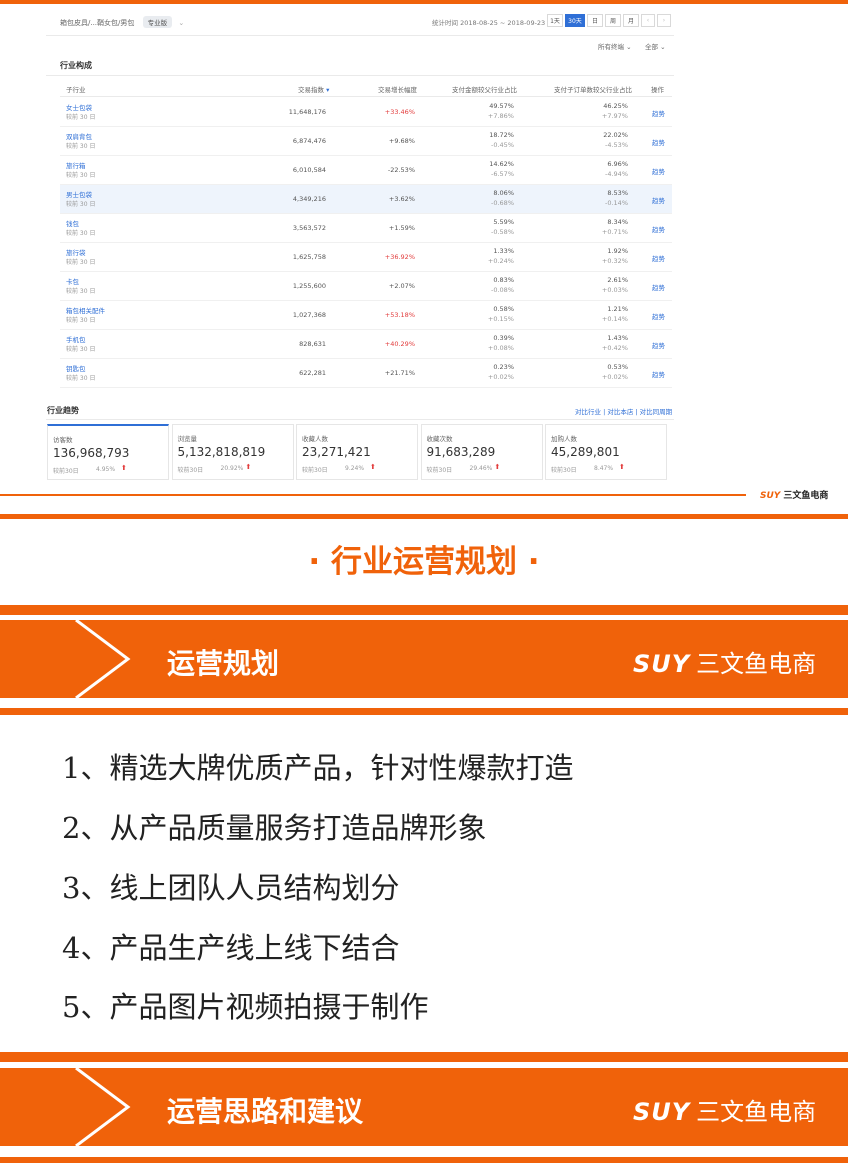 This screenshot has width=848, height=1172. I want to click on trend-card: 收藏人数 23,271,421 较前30日 9.24% ⬆, so click(357, 452).